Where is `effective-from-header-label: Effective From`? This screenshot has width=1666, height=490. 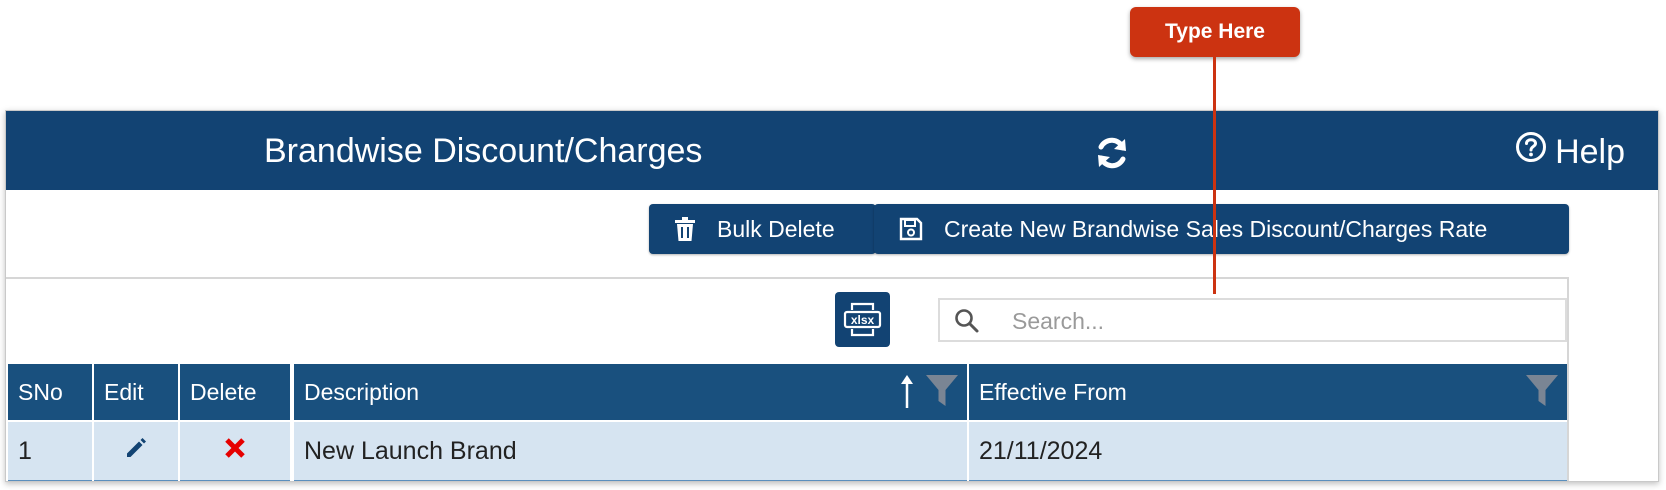
effective-from-header-label: Effective From is located at coordinates (1053, 391).